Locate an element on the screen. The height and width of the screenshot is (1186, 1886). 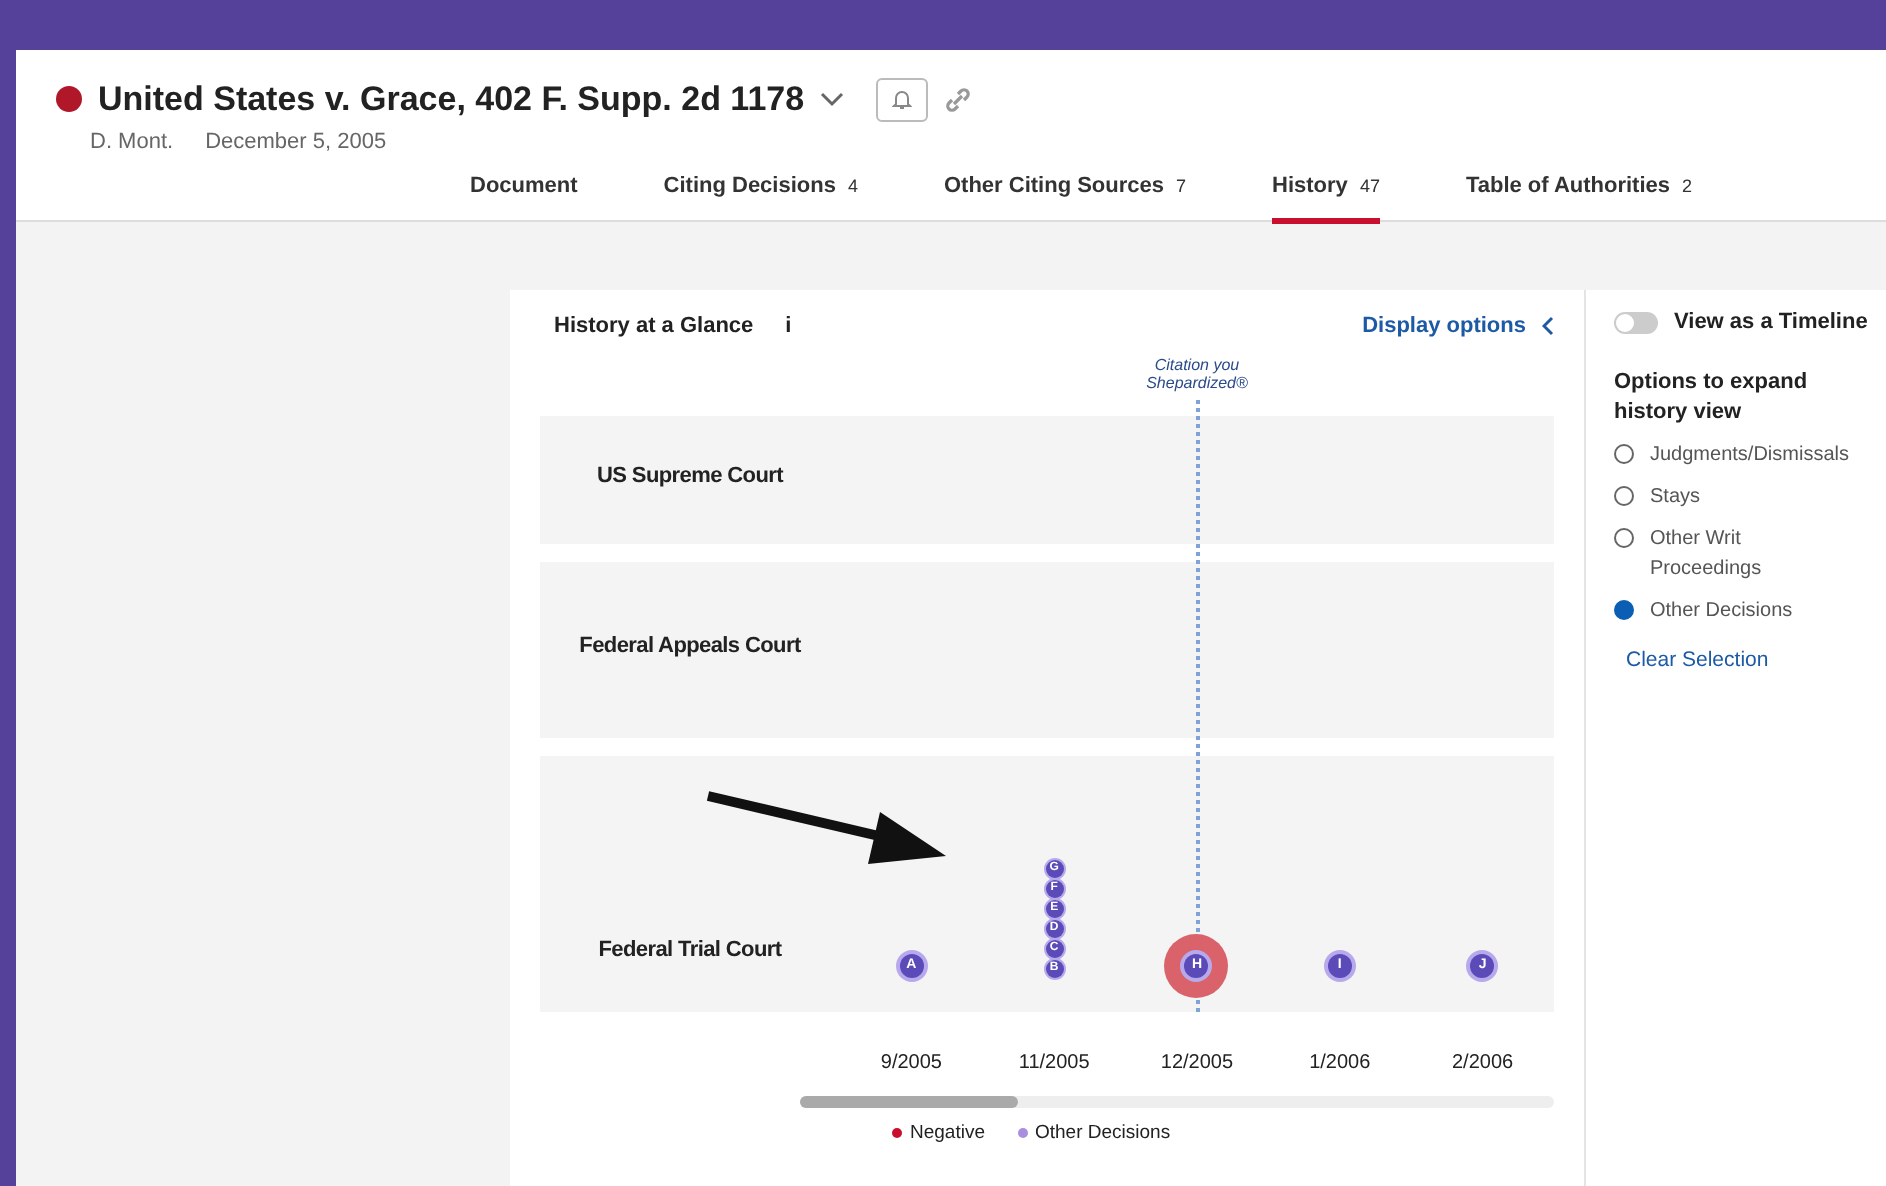
status-dot-icon is located at coordinates (69, 99).